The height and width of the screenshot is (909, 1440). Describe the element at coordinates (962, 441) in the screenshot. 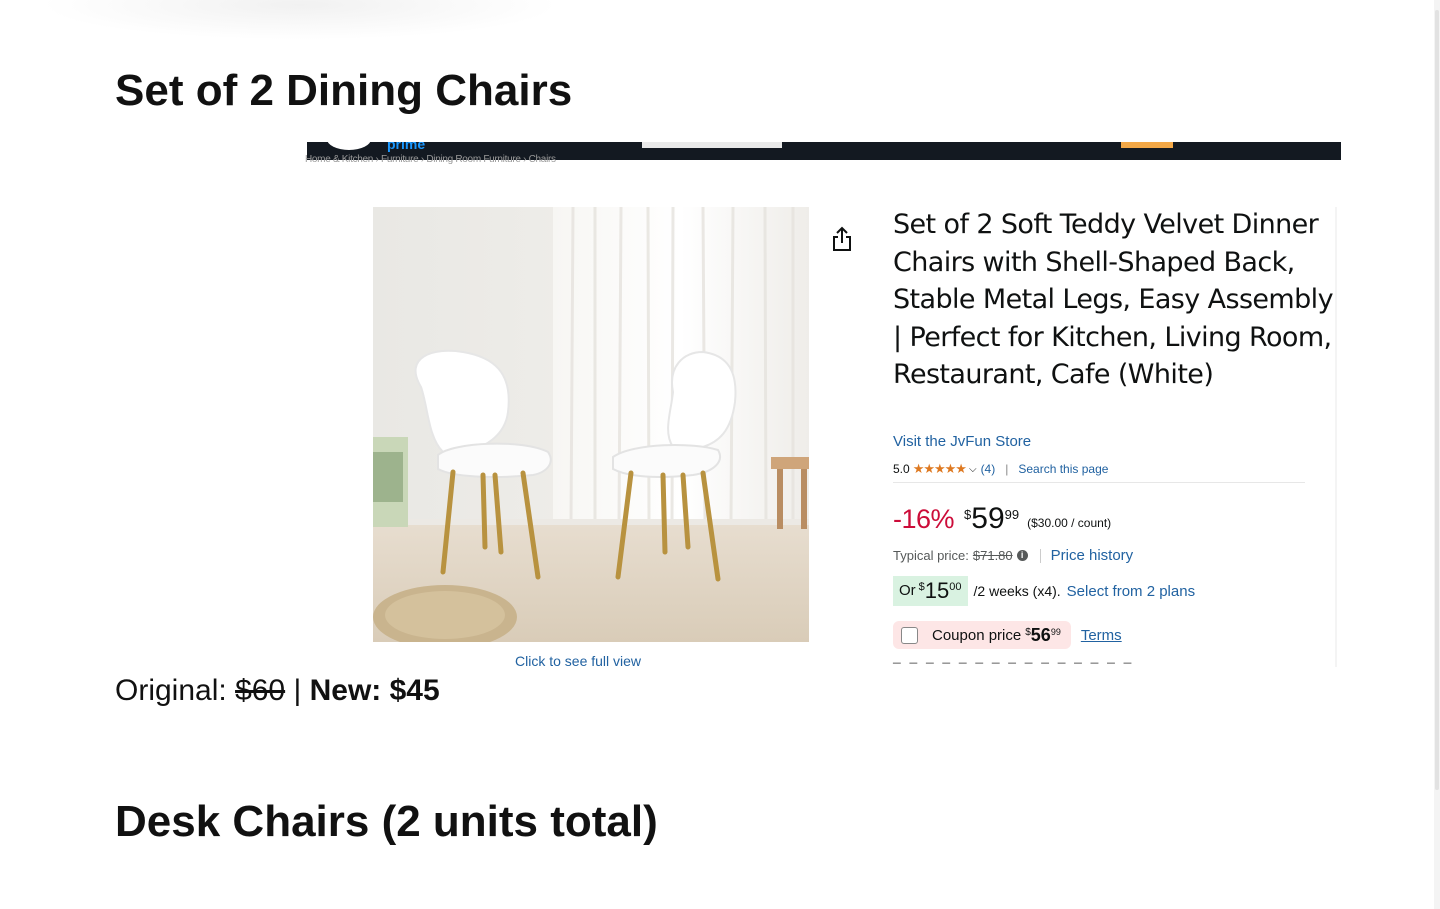

I see `store-link: Visit the JvFun Store` at that location.